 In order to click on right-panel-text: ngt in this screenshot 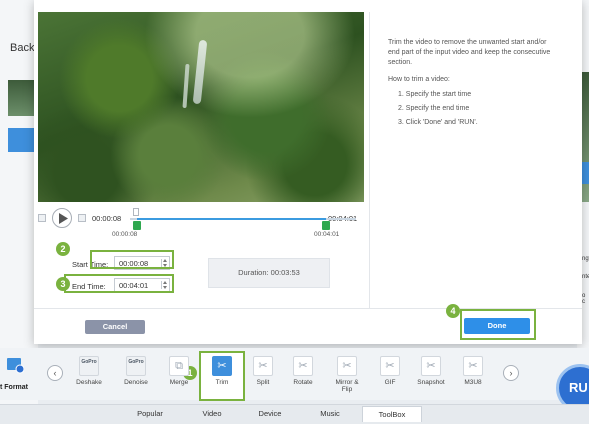, I will do `click(585, 259)`.